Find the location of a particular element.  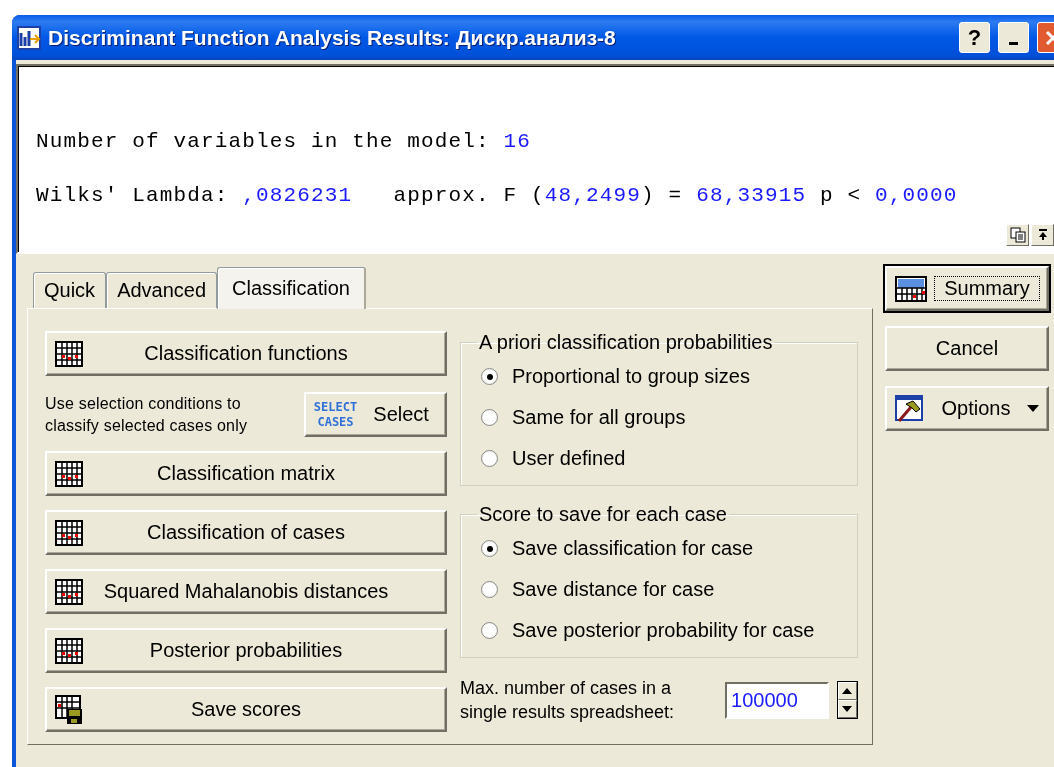

window-title: Discriminant Function Analysis Results: Дискр.анализ-8 is located at coordinates (332, 37).